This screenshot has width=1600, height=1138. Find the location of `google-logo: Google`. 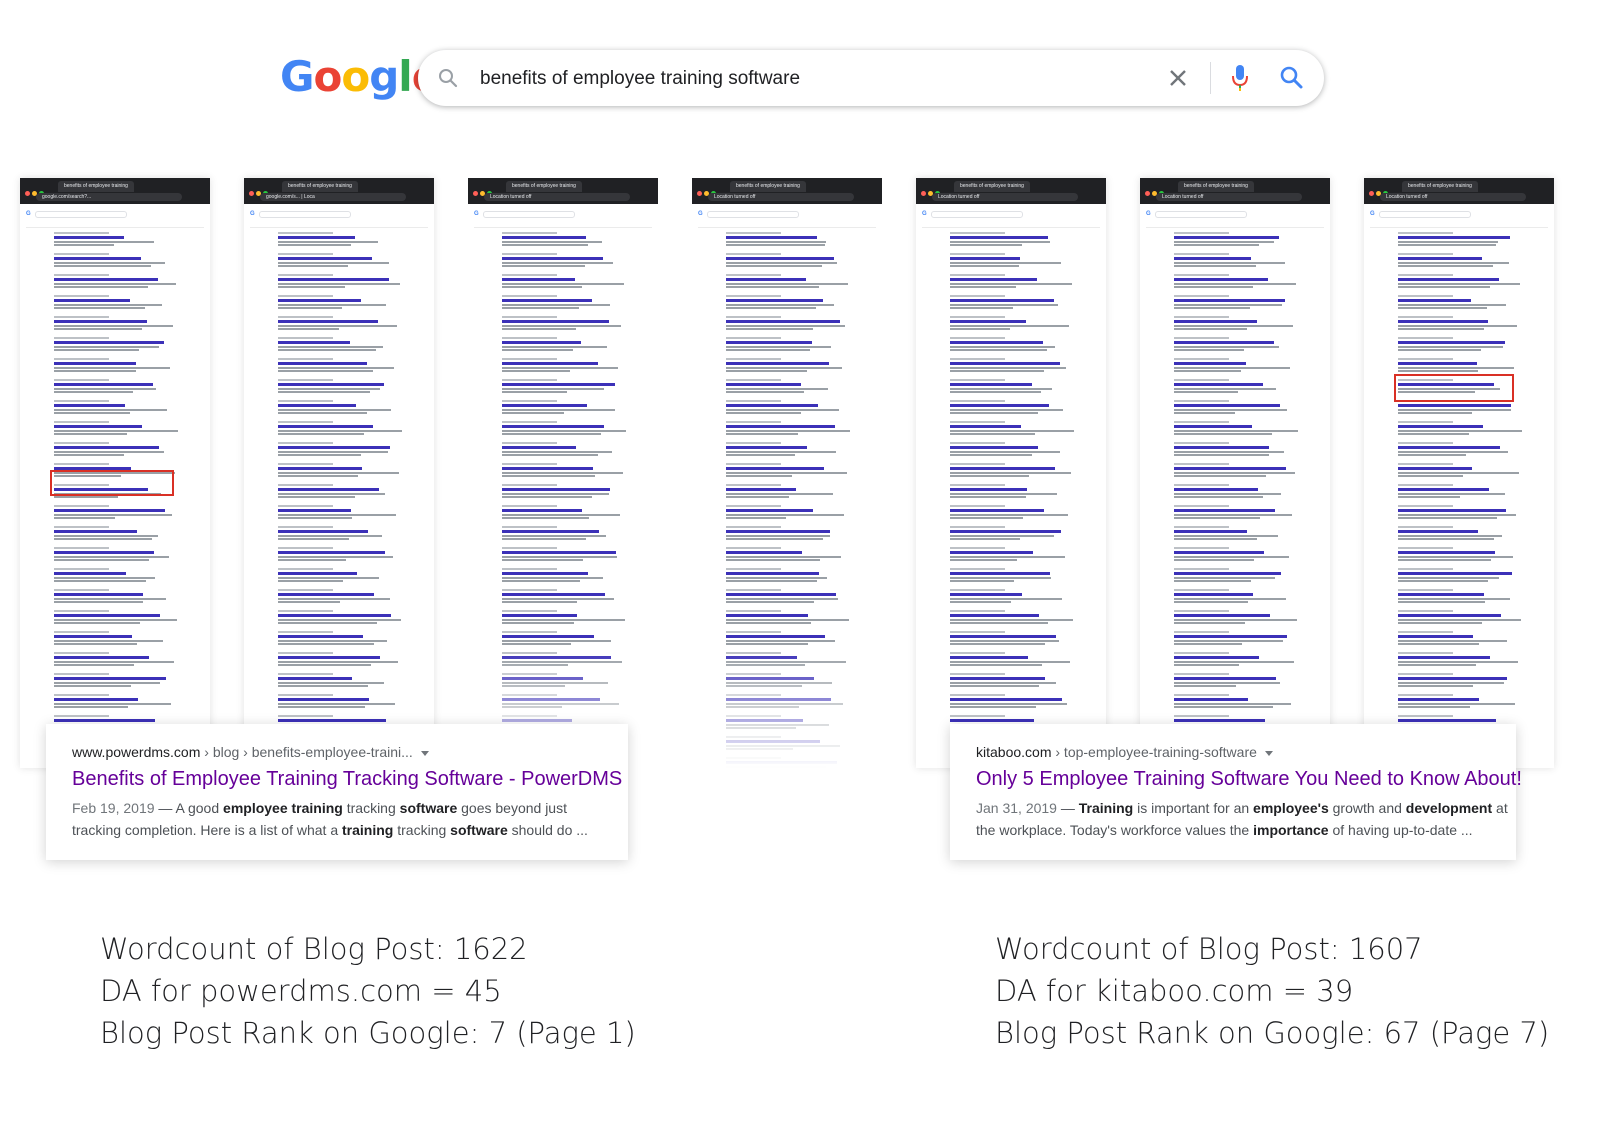

google-logo: Google is located at coordinates (360, 78).